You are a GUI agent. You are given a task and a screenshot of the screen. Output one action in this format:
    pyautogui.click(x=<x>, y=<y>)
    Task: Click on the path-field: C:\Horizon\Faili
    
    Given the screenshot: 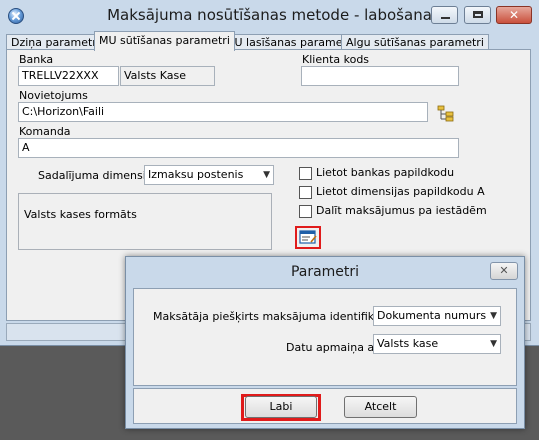 What is the action you would take?
    pyautogui.click(x=223, y=112)
    